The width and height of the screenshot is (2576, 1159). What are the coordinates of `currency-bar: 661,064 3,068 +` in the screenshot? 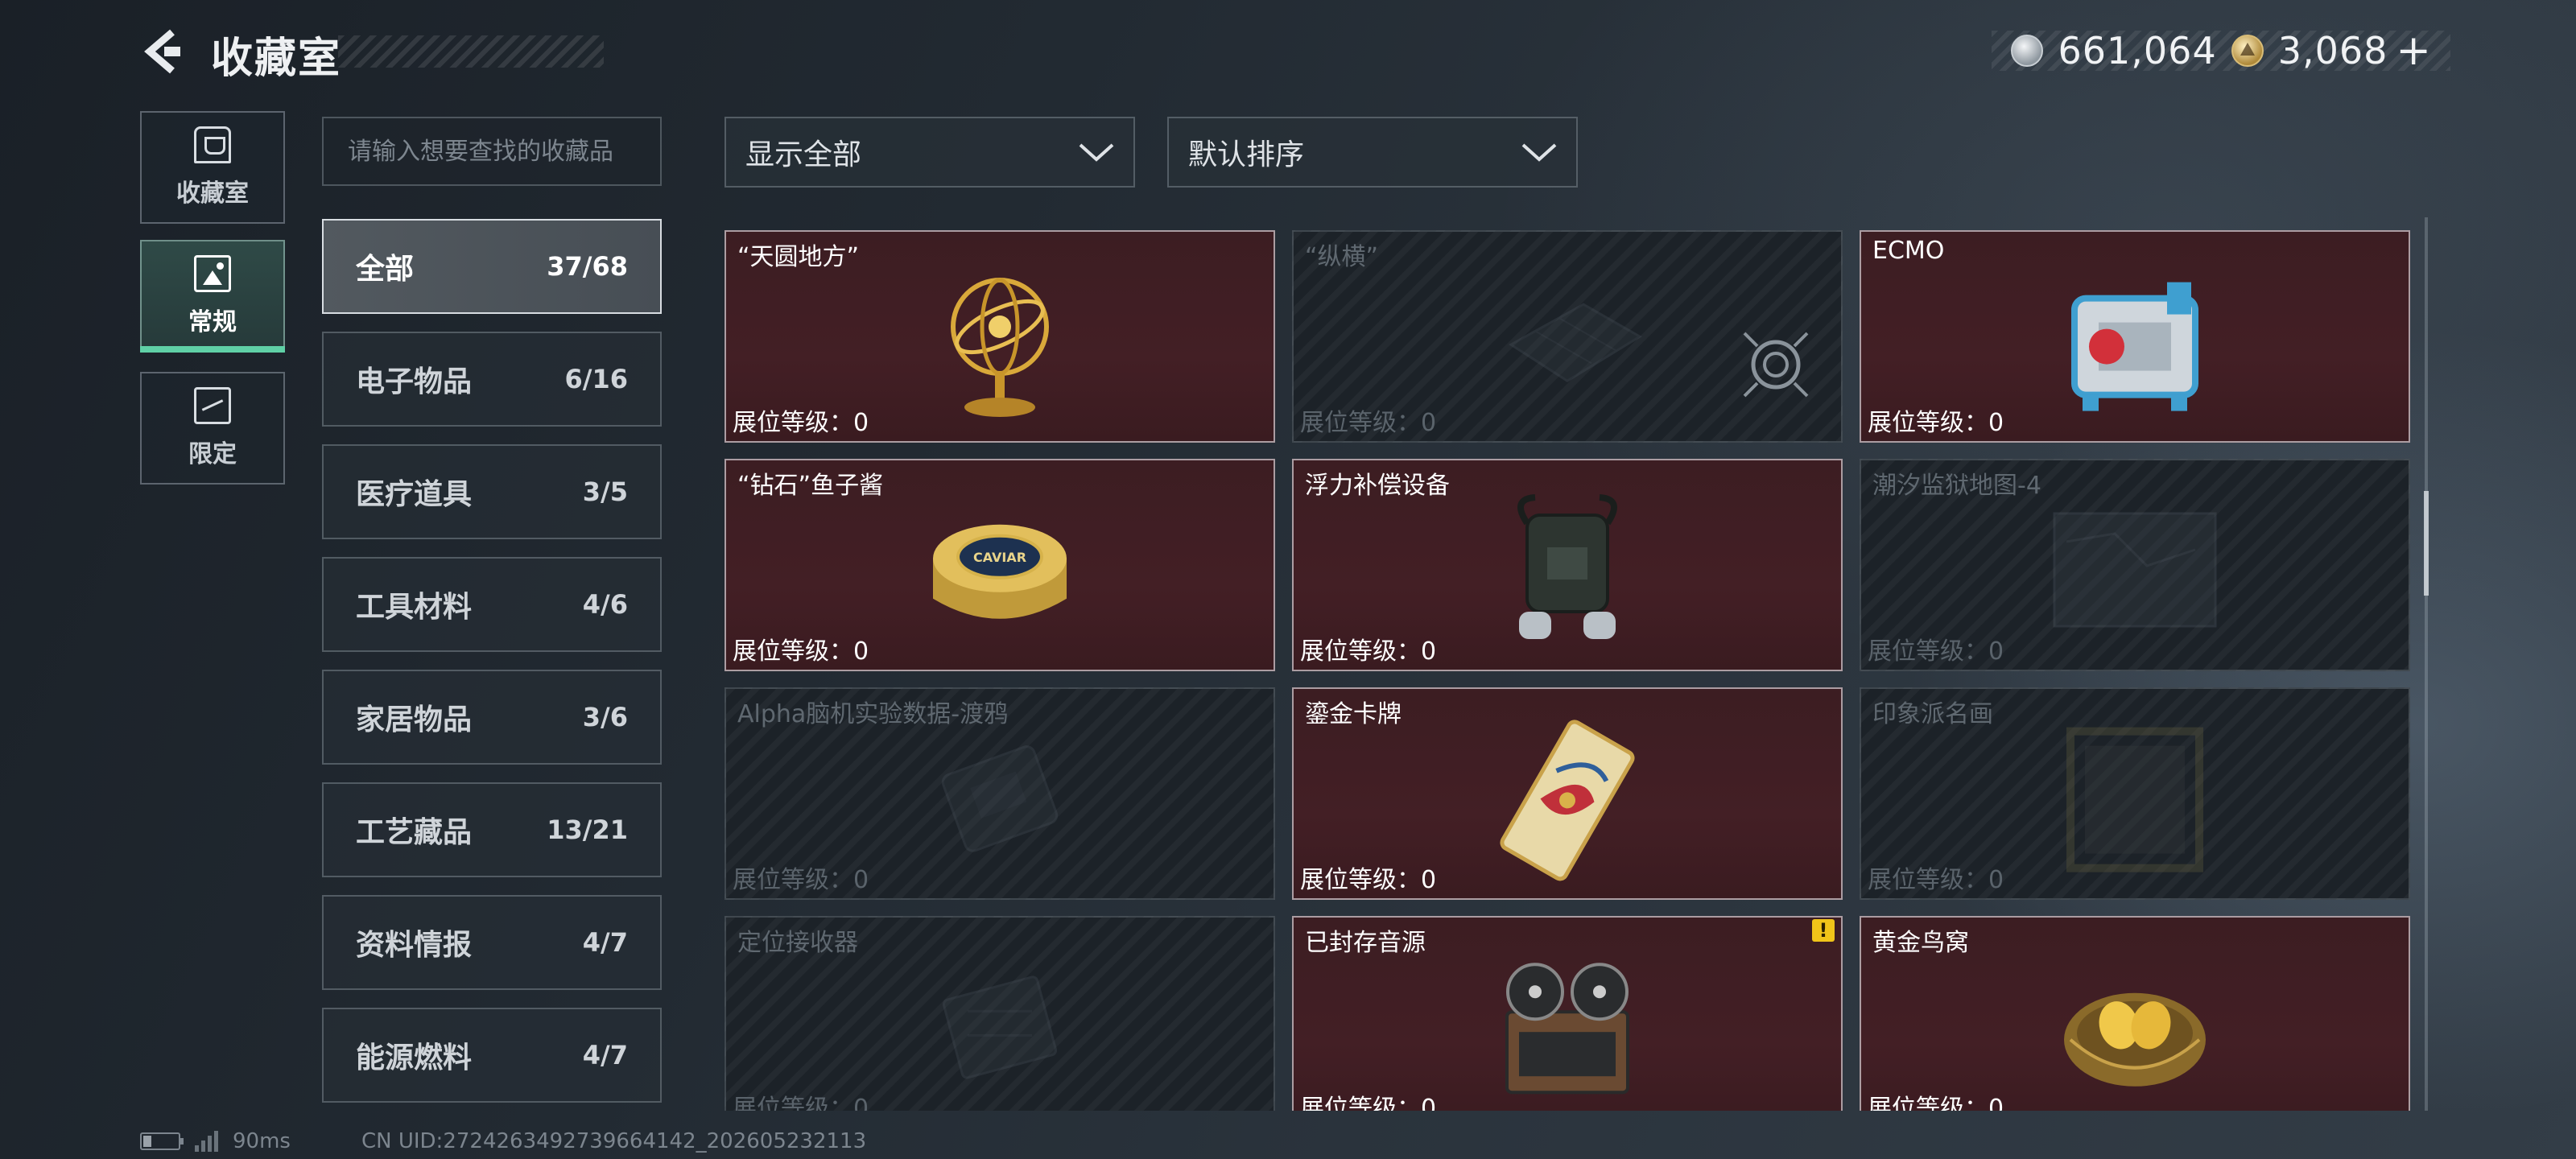 It's located at (2221, 51).